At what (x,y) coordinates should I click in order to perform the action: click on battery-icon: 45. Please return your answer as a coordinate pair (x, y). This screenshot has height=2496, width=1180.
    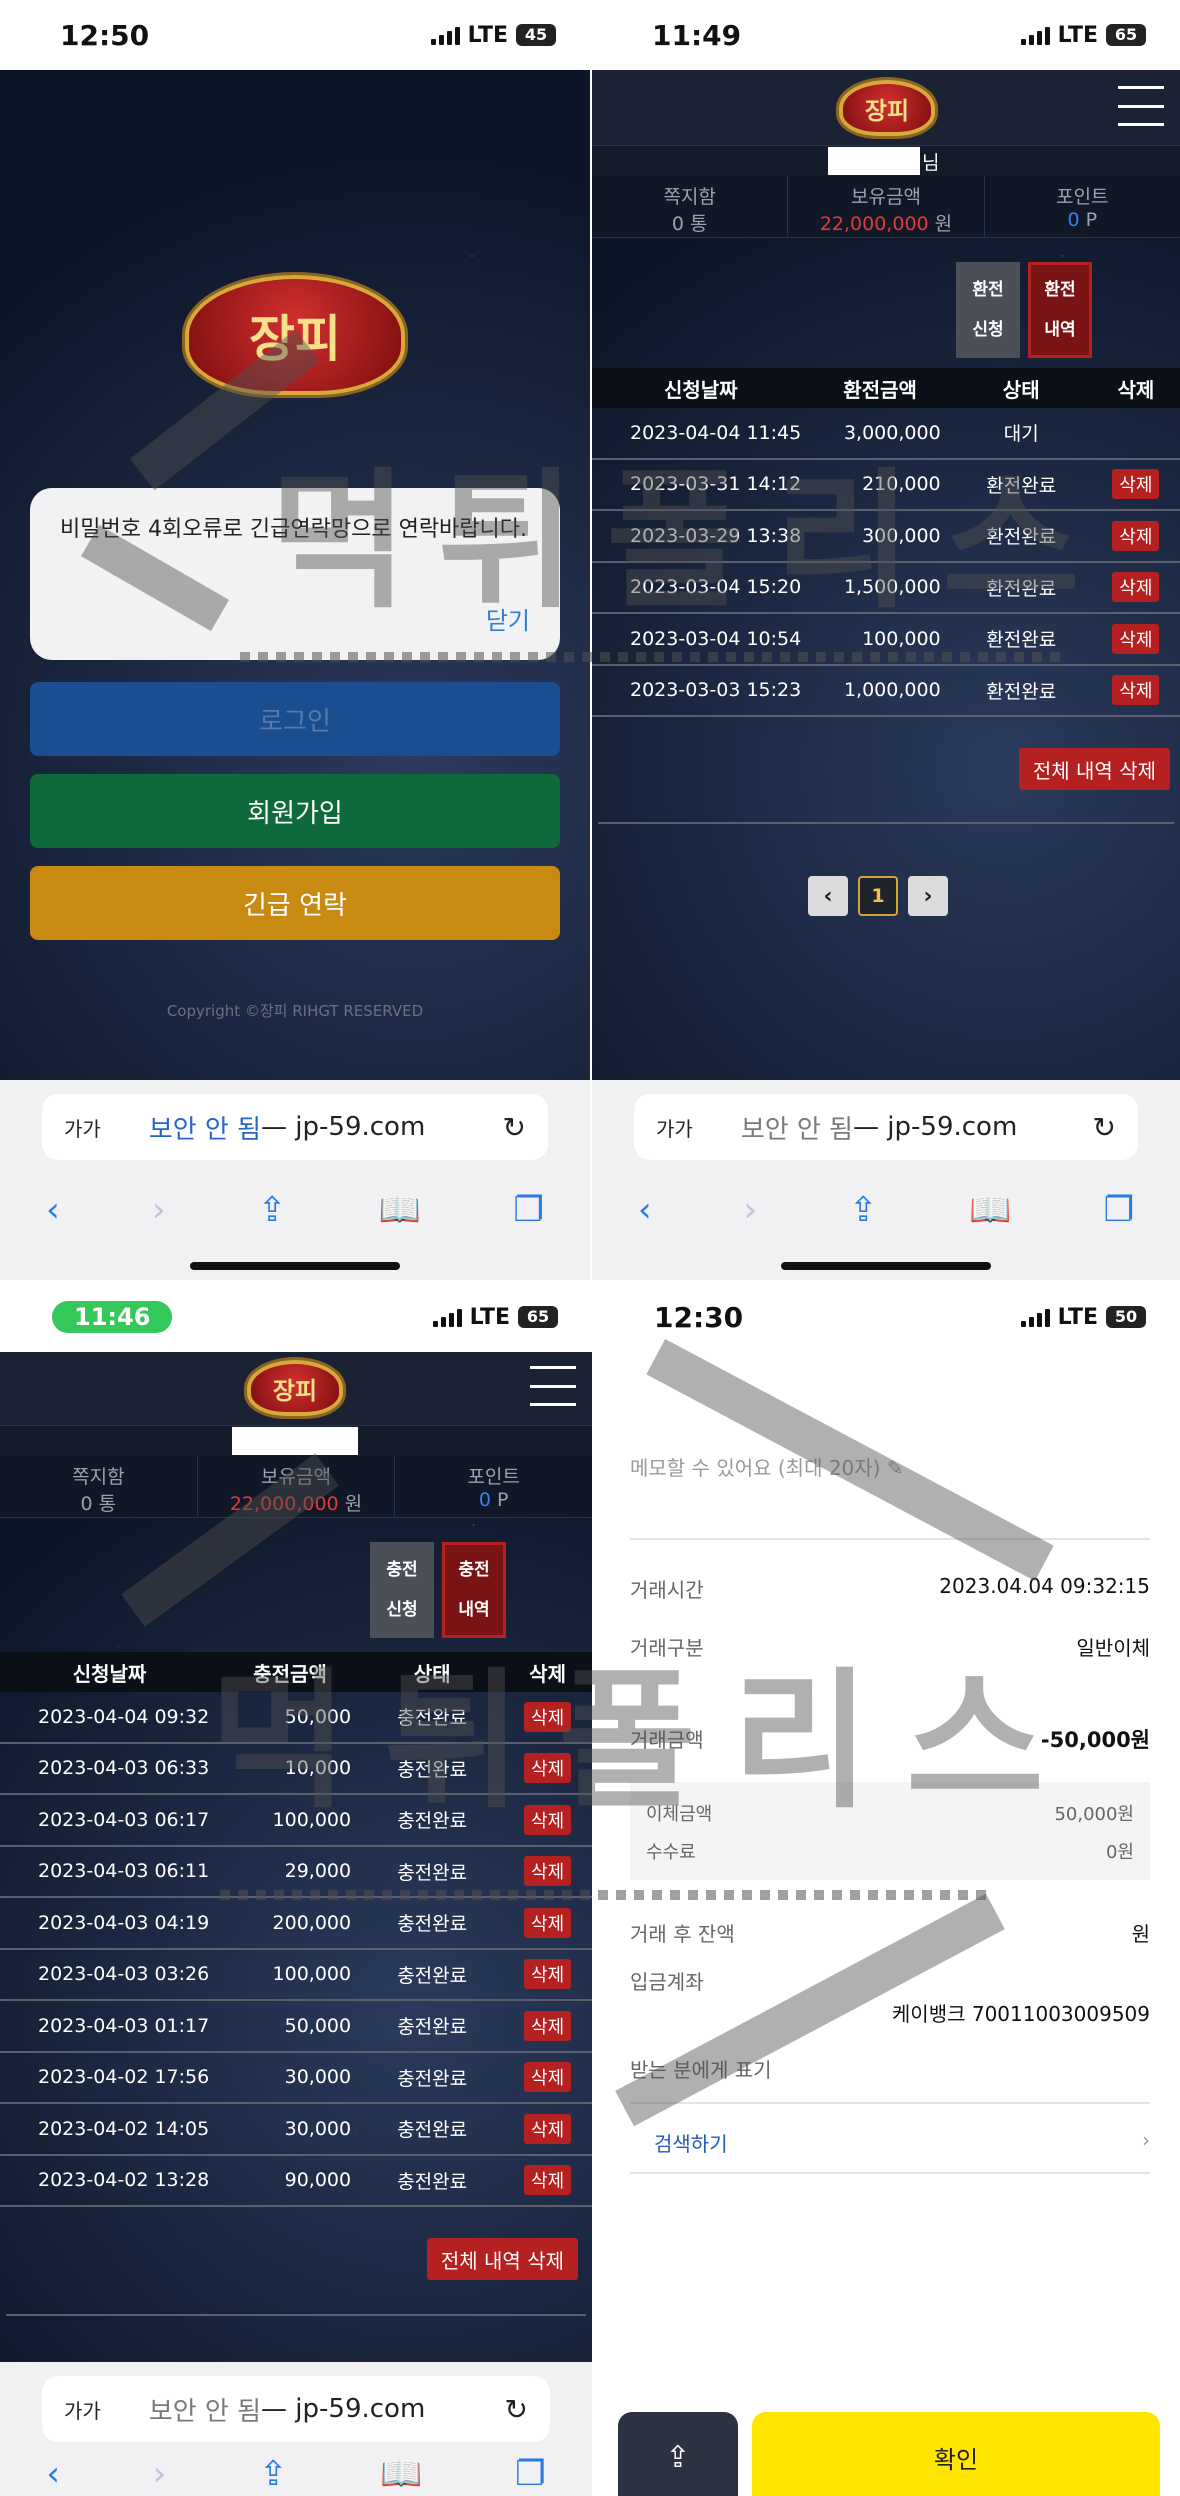
    Looking at the image, I should click on (536, 35).